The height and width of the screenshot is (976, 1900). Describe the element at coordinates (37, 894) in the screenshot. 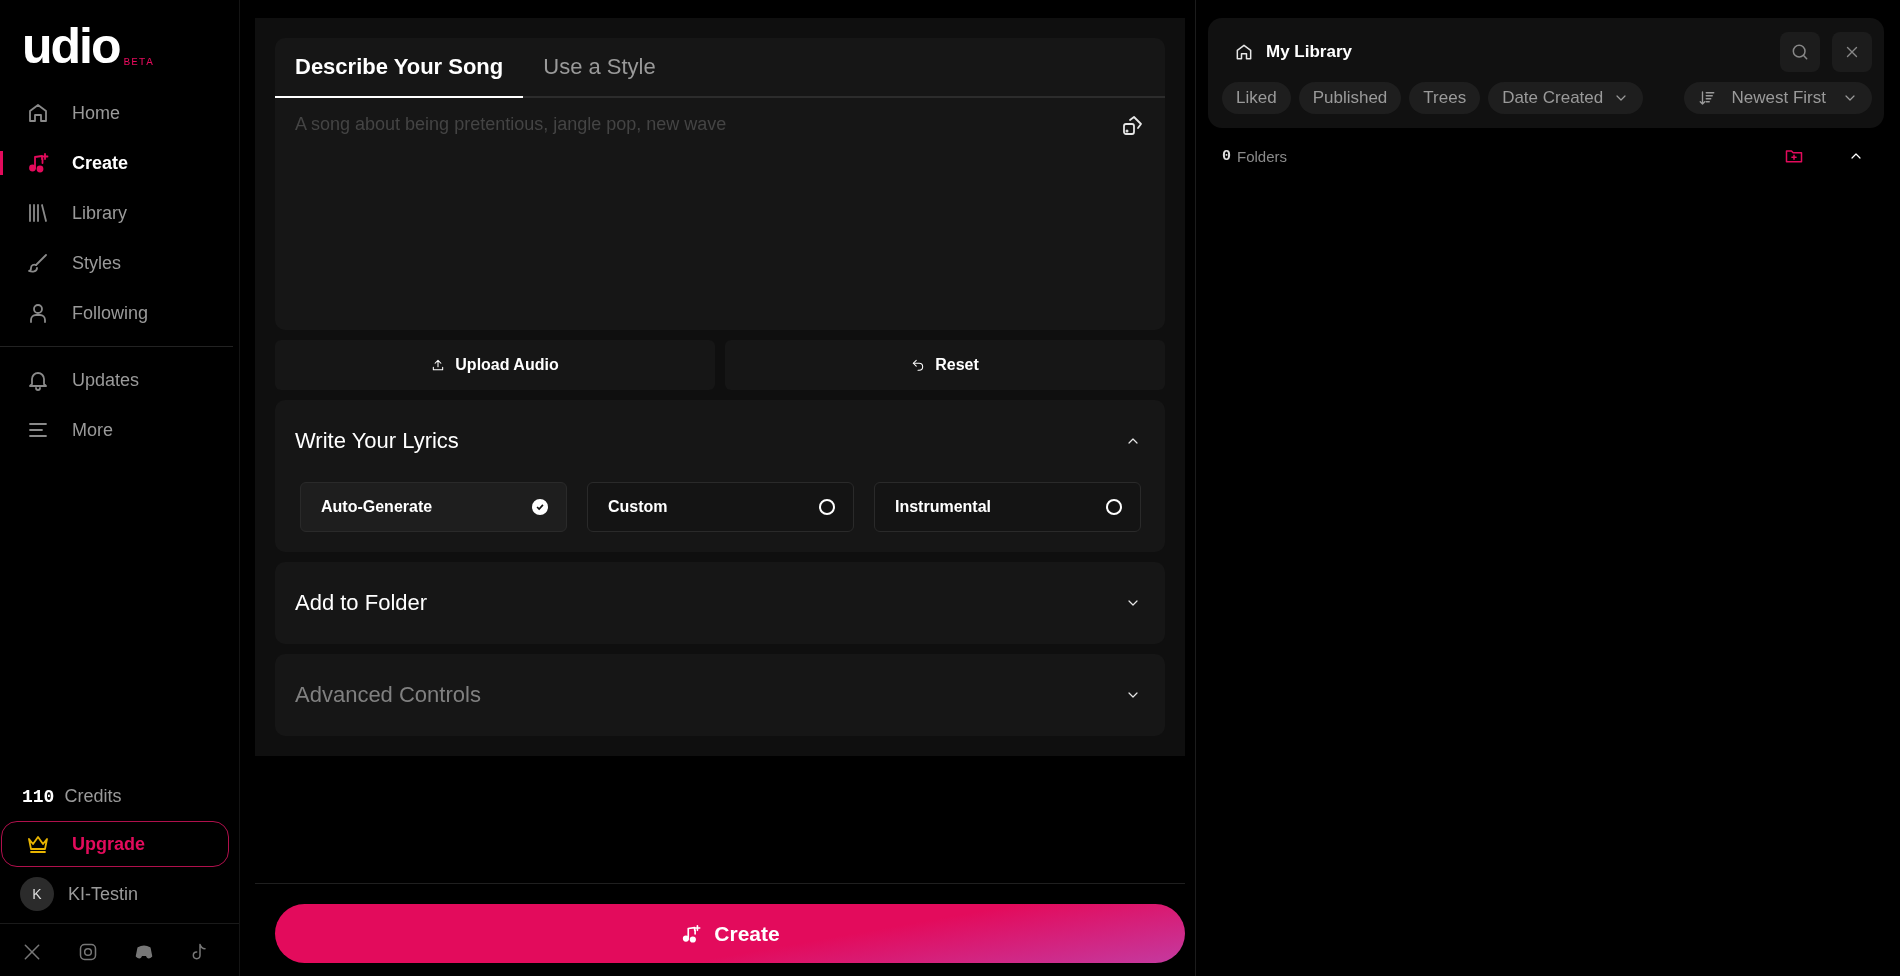

I see `user-avatar: K` at that location.